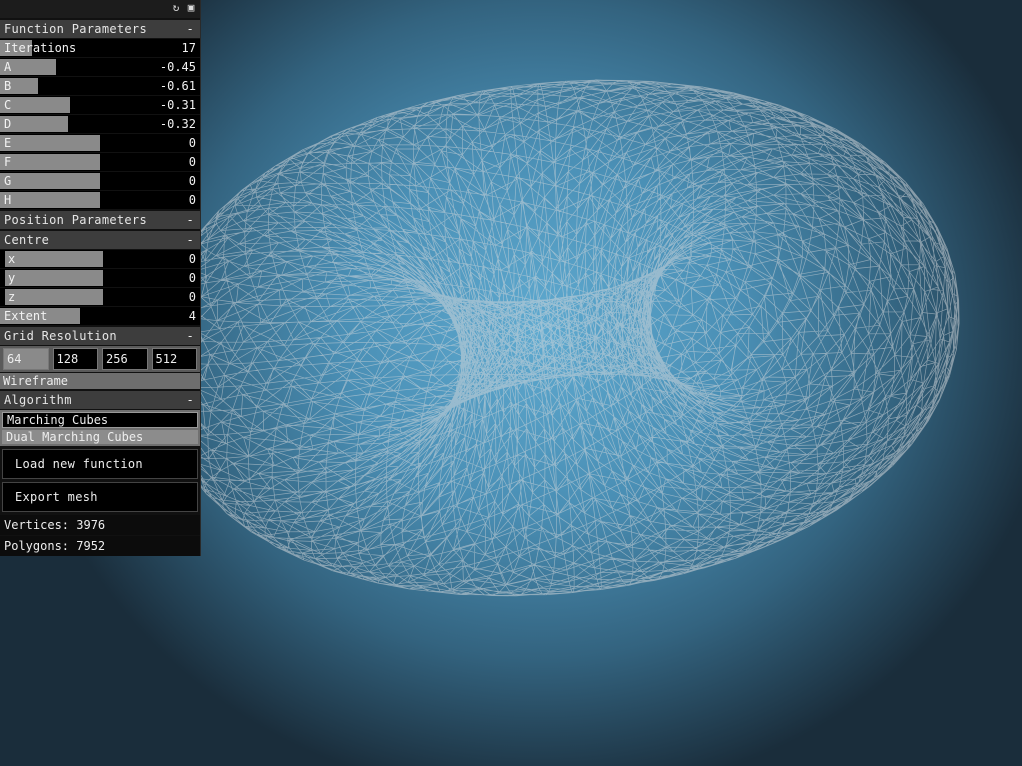  Describe the element at coordinates (192, 316) in the screenshot. I see `slider-value: 4` at that location.